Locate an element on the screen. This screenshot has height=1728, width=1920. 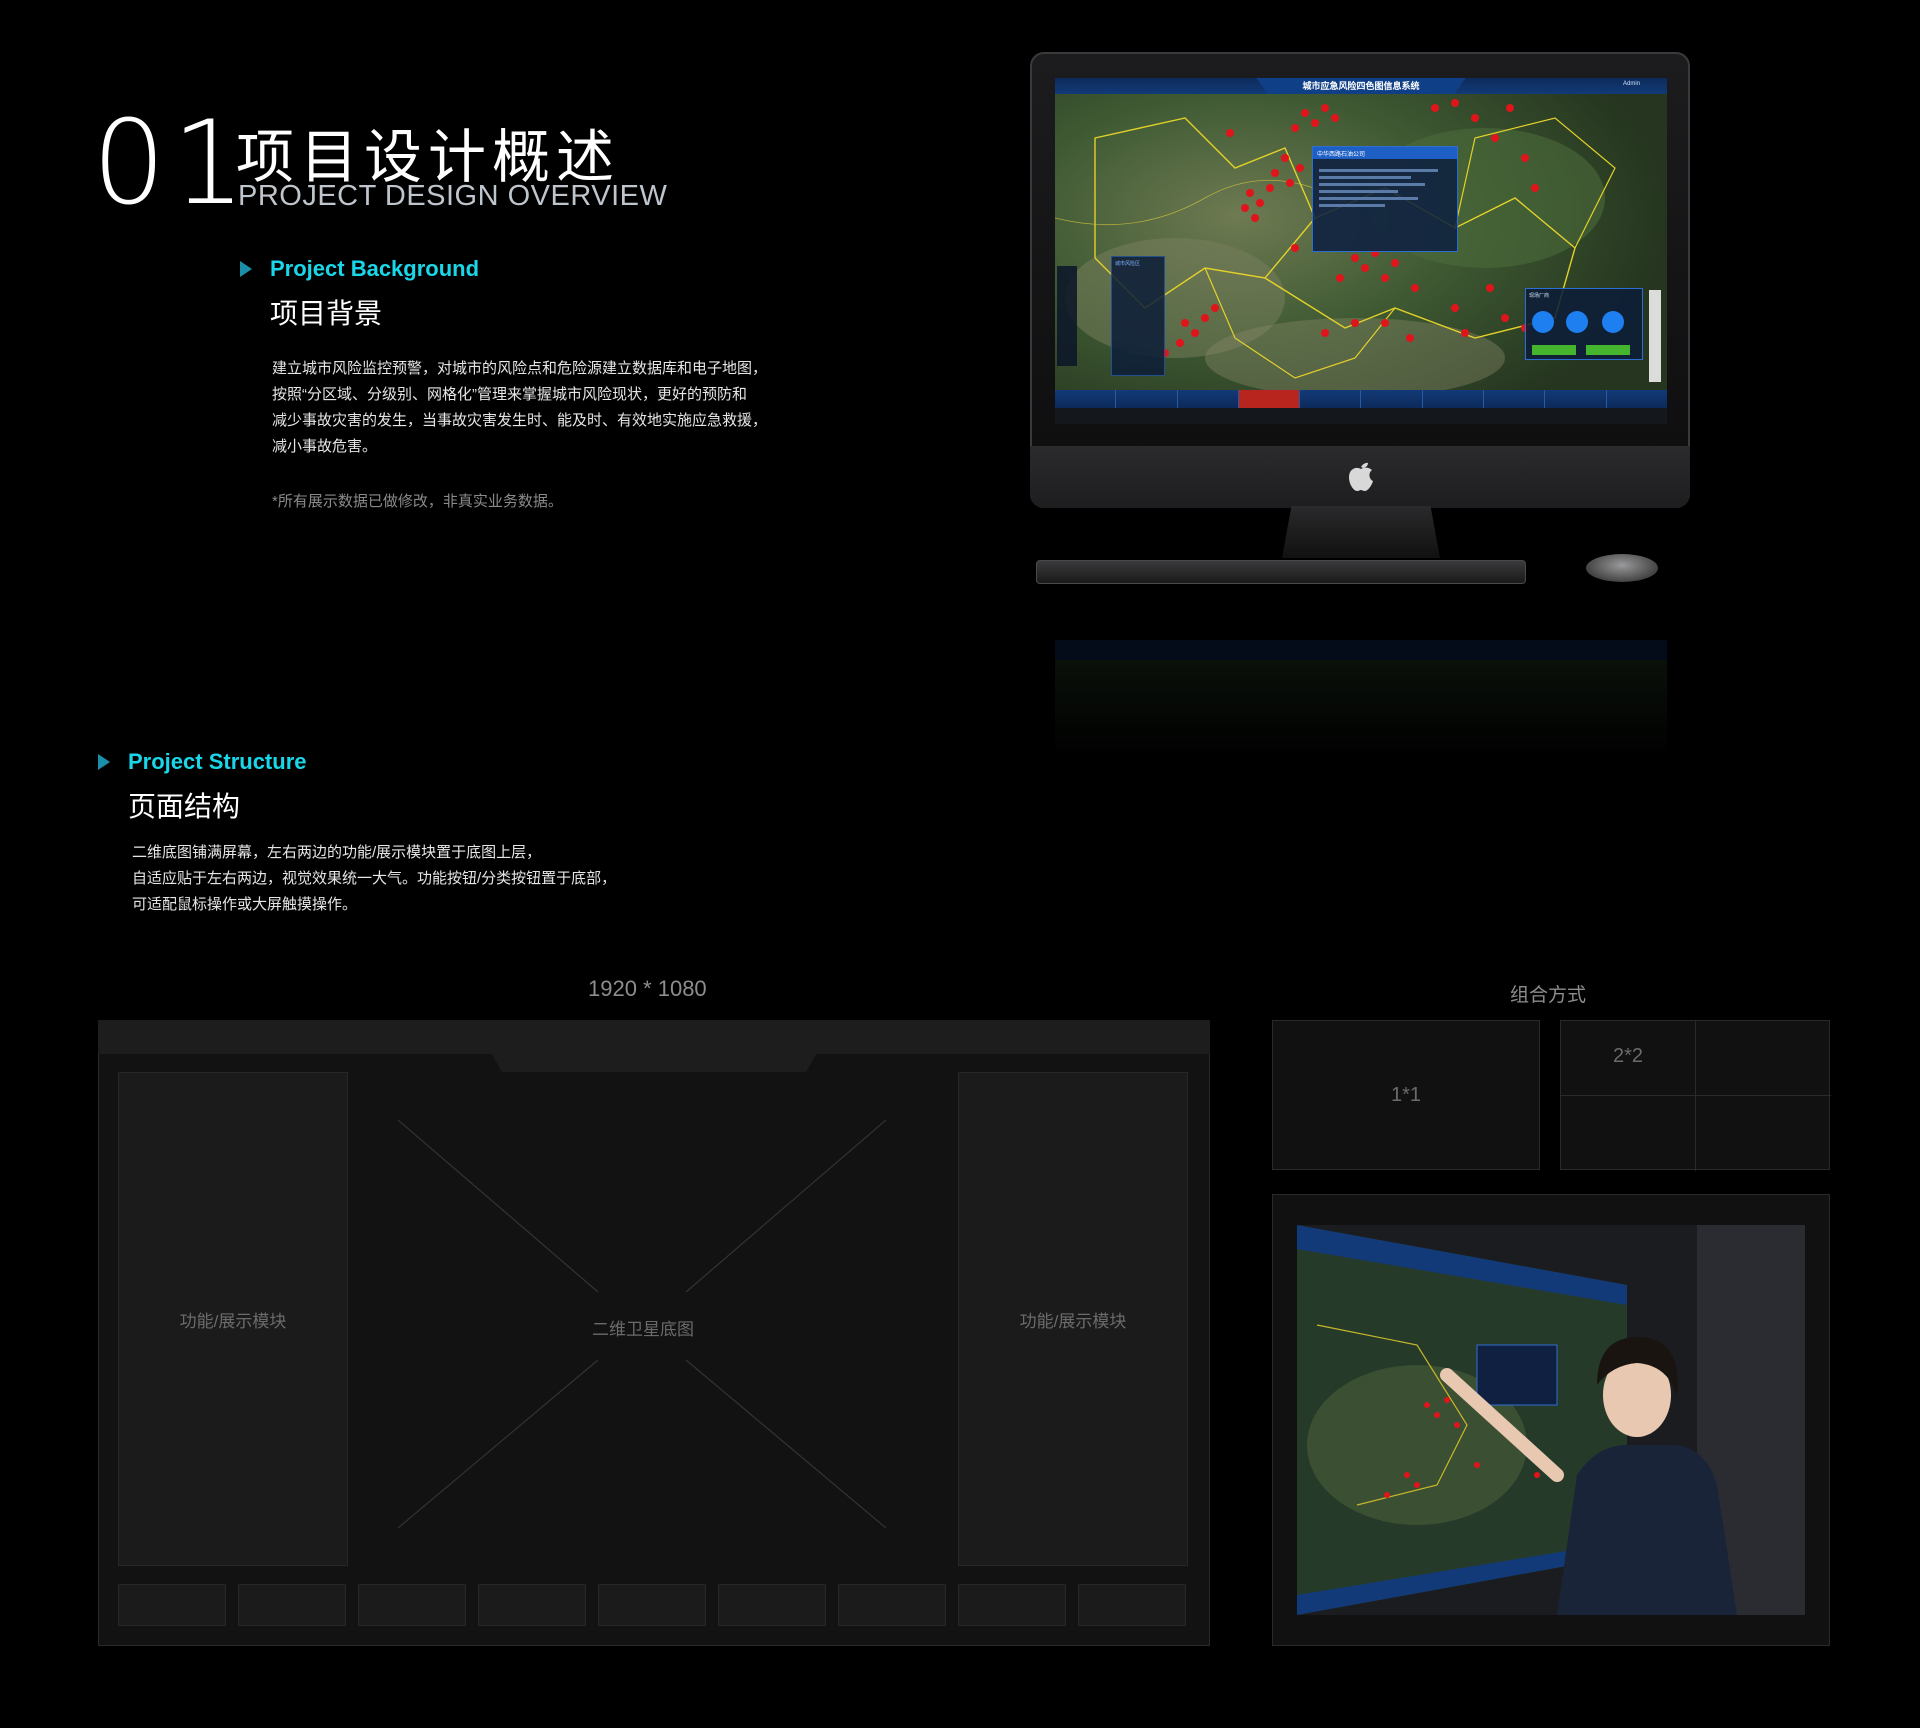
right-module-label: 功能/展示模块 is located at coordinates (1073, 1321).